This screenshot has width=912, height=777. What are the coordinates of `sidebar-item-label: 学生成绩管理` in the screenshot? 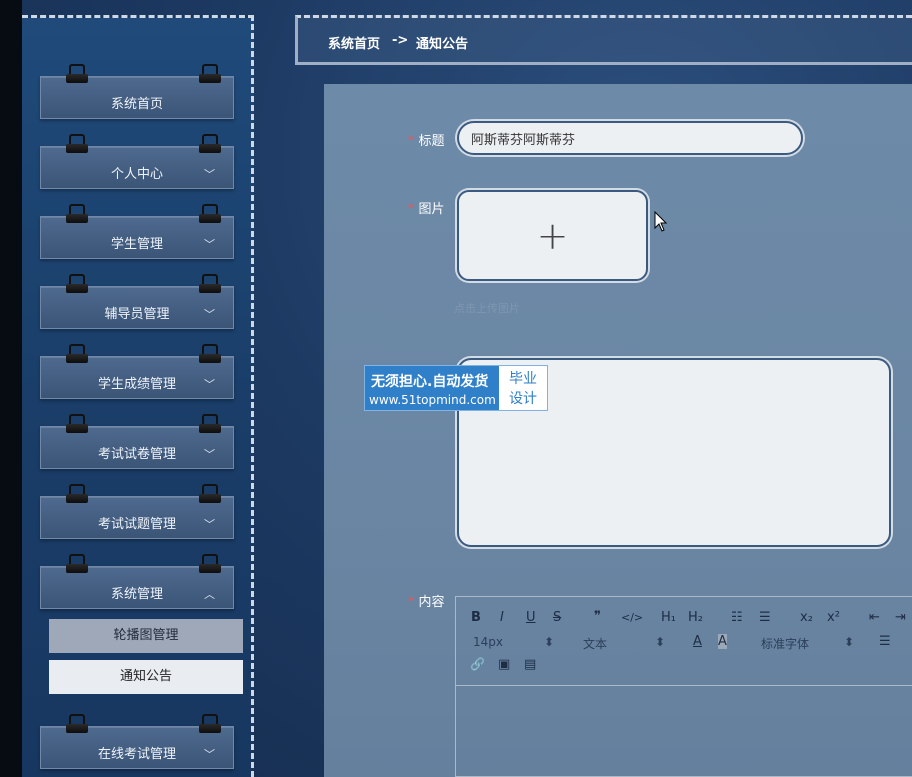 It's located at (136, 384).